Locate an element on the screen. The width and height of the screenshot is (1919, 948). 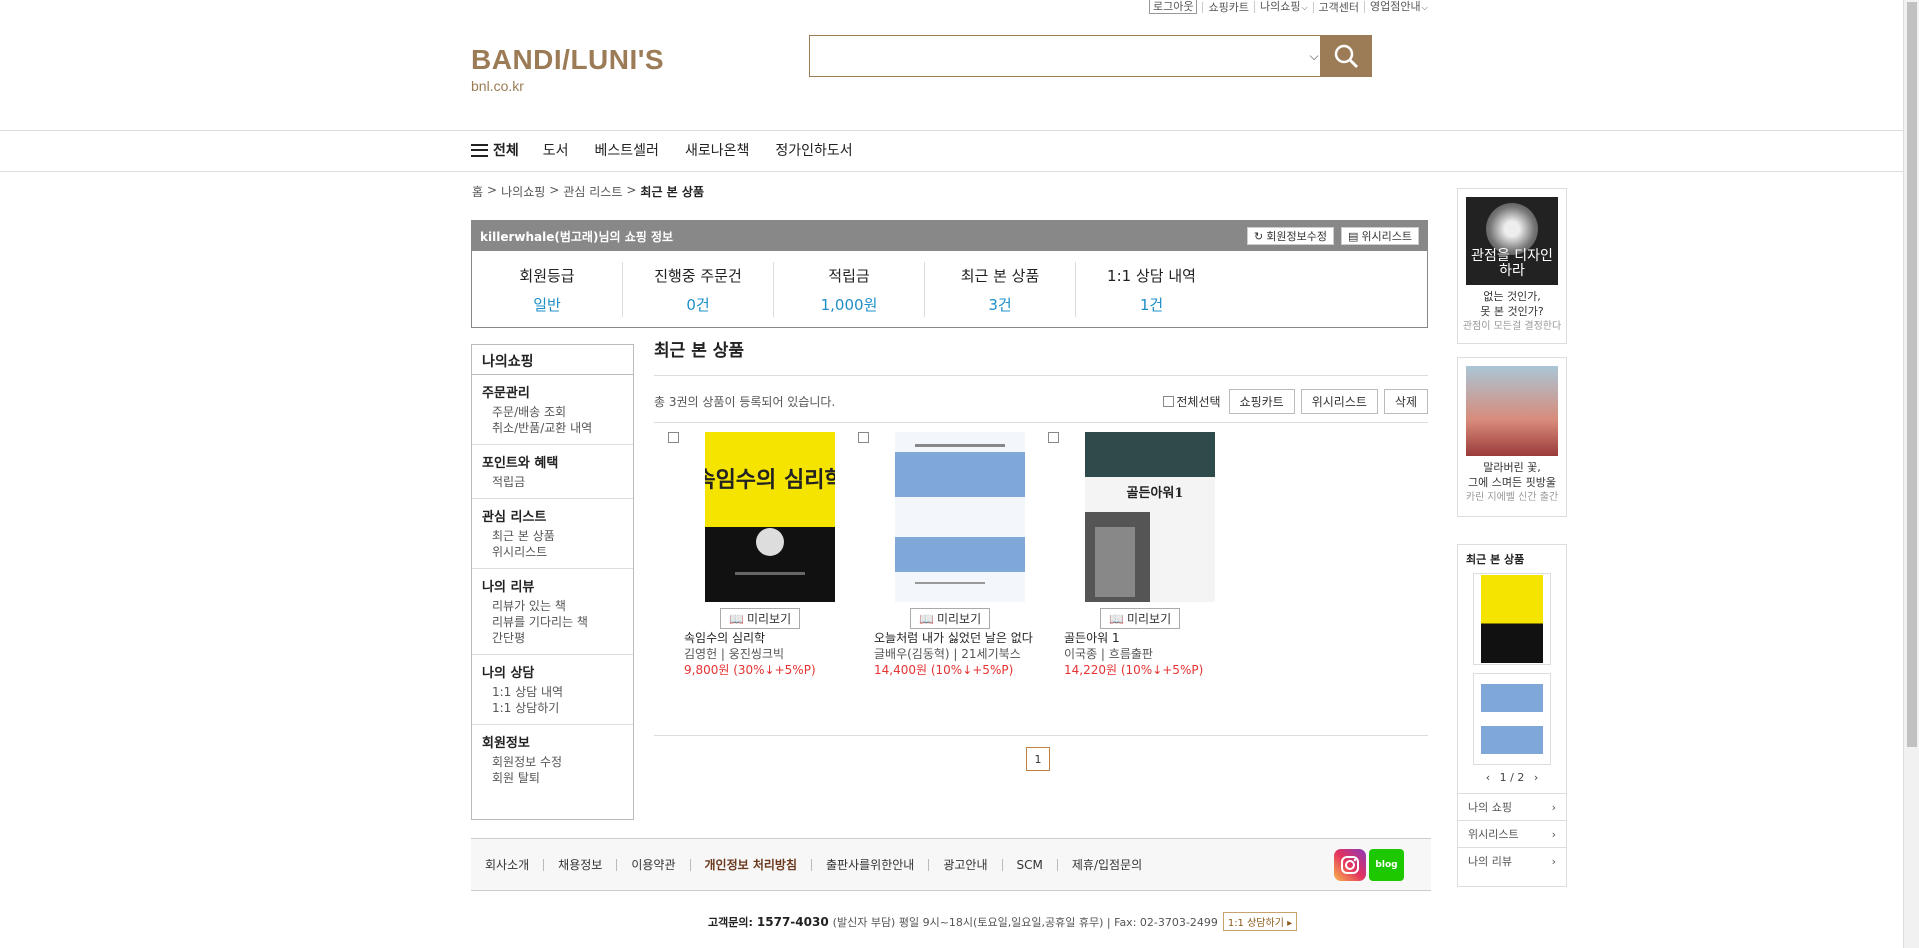
edit-member-button: ↻ 회원정보수정 is located at coordinates (1290, 236).